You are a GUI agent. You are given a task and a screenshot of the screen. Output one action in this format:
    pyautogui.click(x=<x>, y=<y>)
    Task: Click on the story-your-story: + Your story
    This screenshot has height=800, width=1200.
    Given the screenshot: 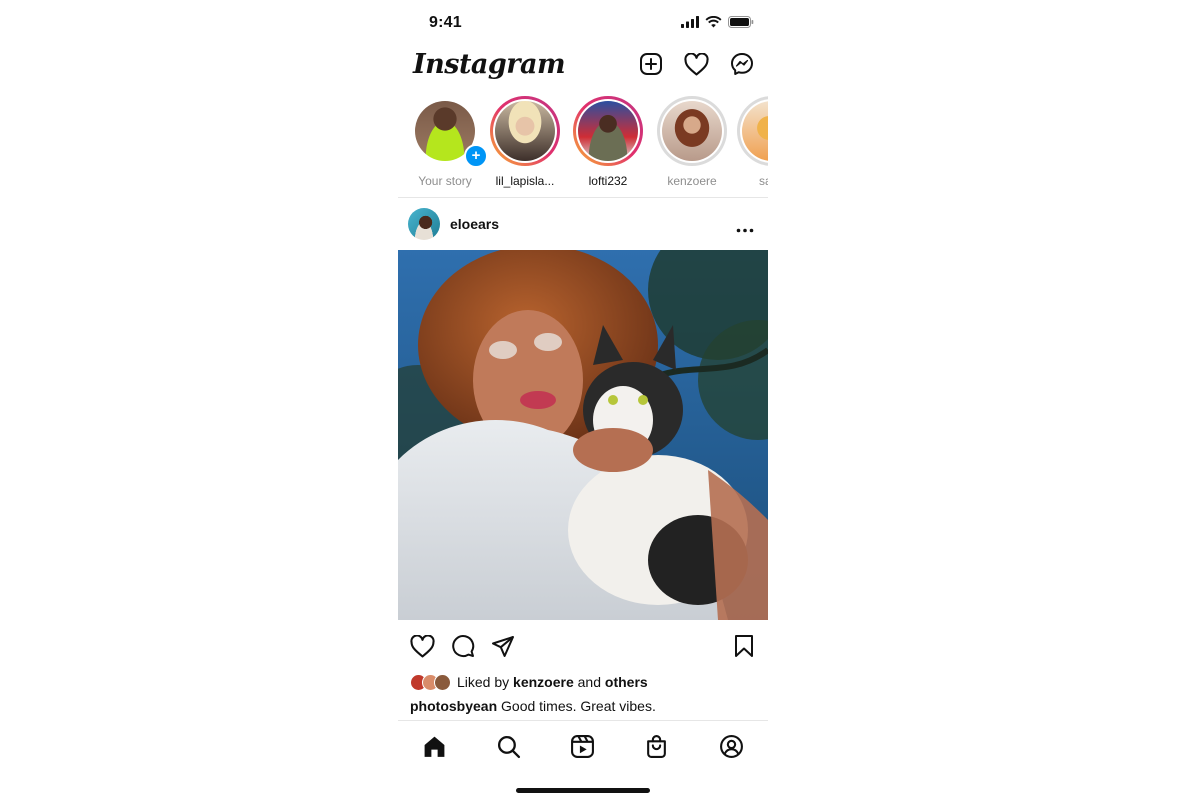 What is the action you would take?
    pyautogui.click(x=447, y=142)
    